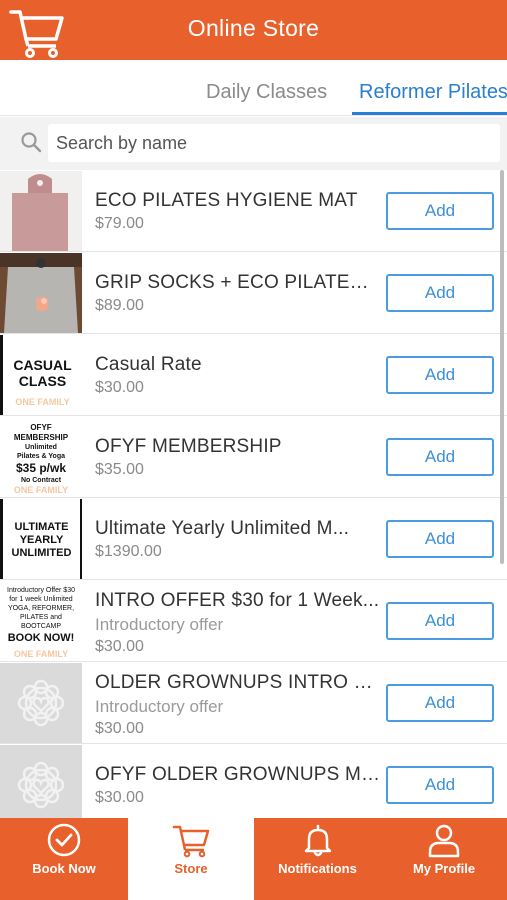  Describe the element at coordinates (31, 142) in the screenshot. I see `search-icon` at that location.